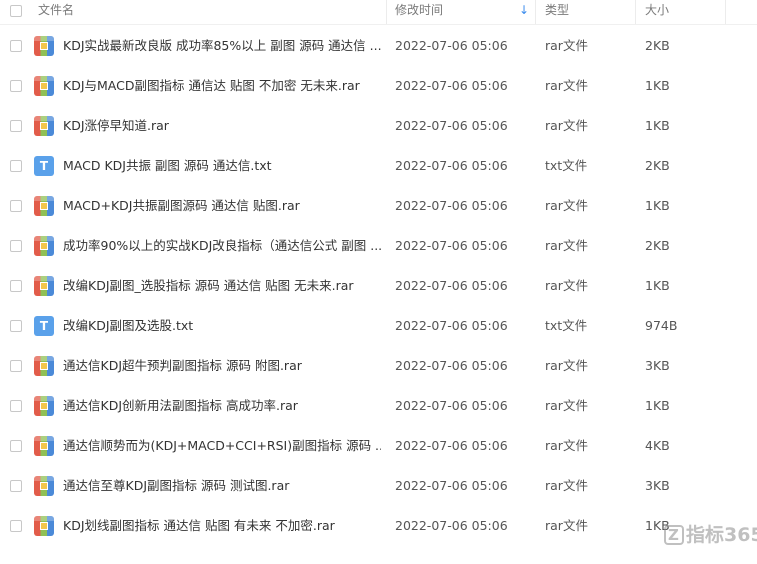 This screenshot has width=757, height=564. I want to click on column-header-size: 大小, so click(685, 12).